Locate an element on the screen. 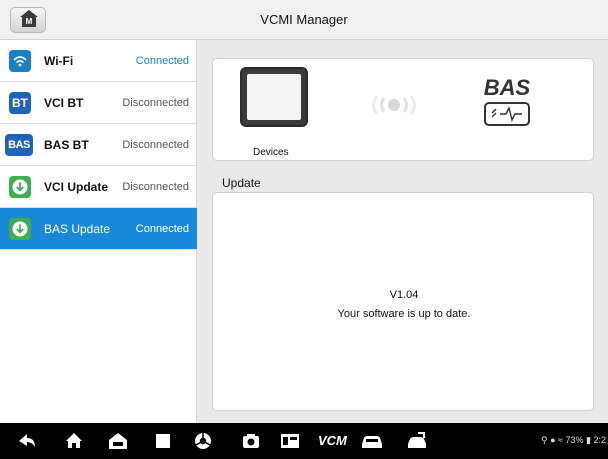 The height and width of the screenshot is (459, 608). battery-tester-icon is located at coordinates (507, 114).